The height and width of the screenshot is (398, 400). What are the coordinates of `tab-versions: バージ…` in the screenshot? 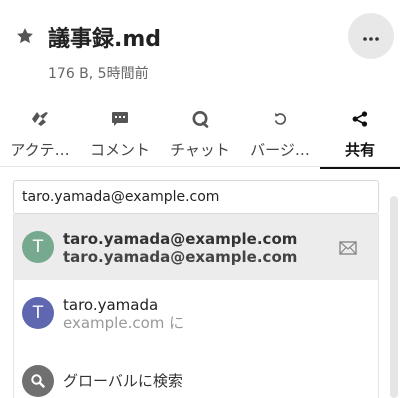 It's located at (280, 135).